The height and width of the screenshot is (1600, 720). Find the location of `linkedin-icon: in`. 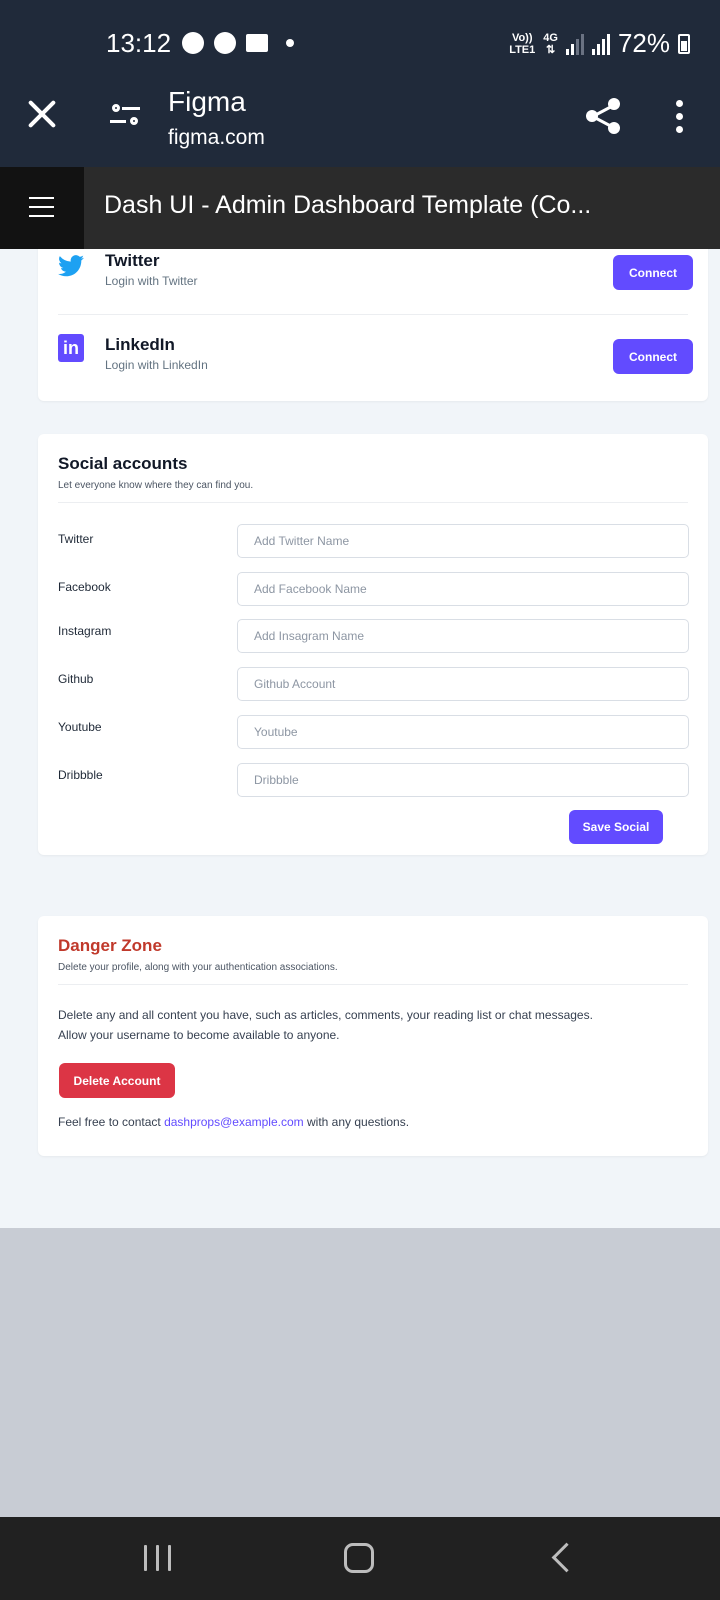

linkedin-icon: in is located at coordinates (71, 348).